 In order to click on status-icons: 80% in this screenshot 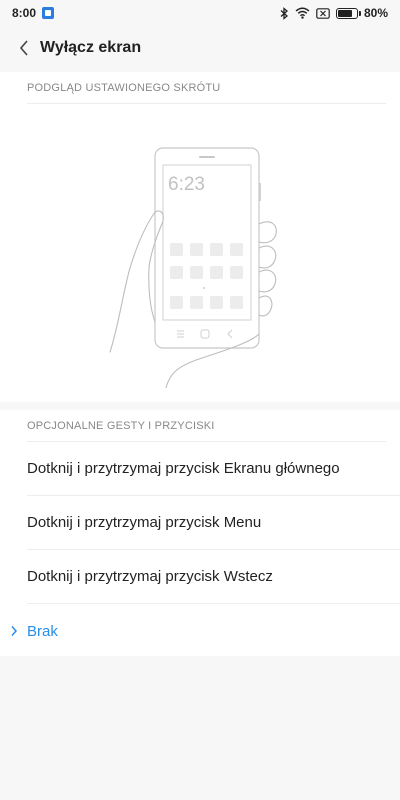, I will do `click(333, 13)`.